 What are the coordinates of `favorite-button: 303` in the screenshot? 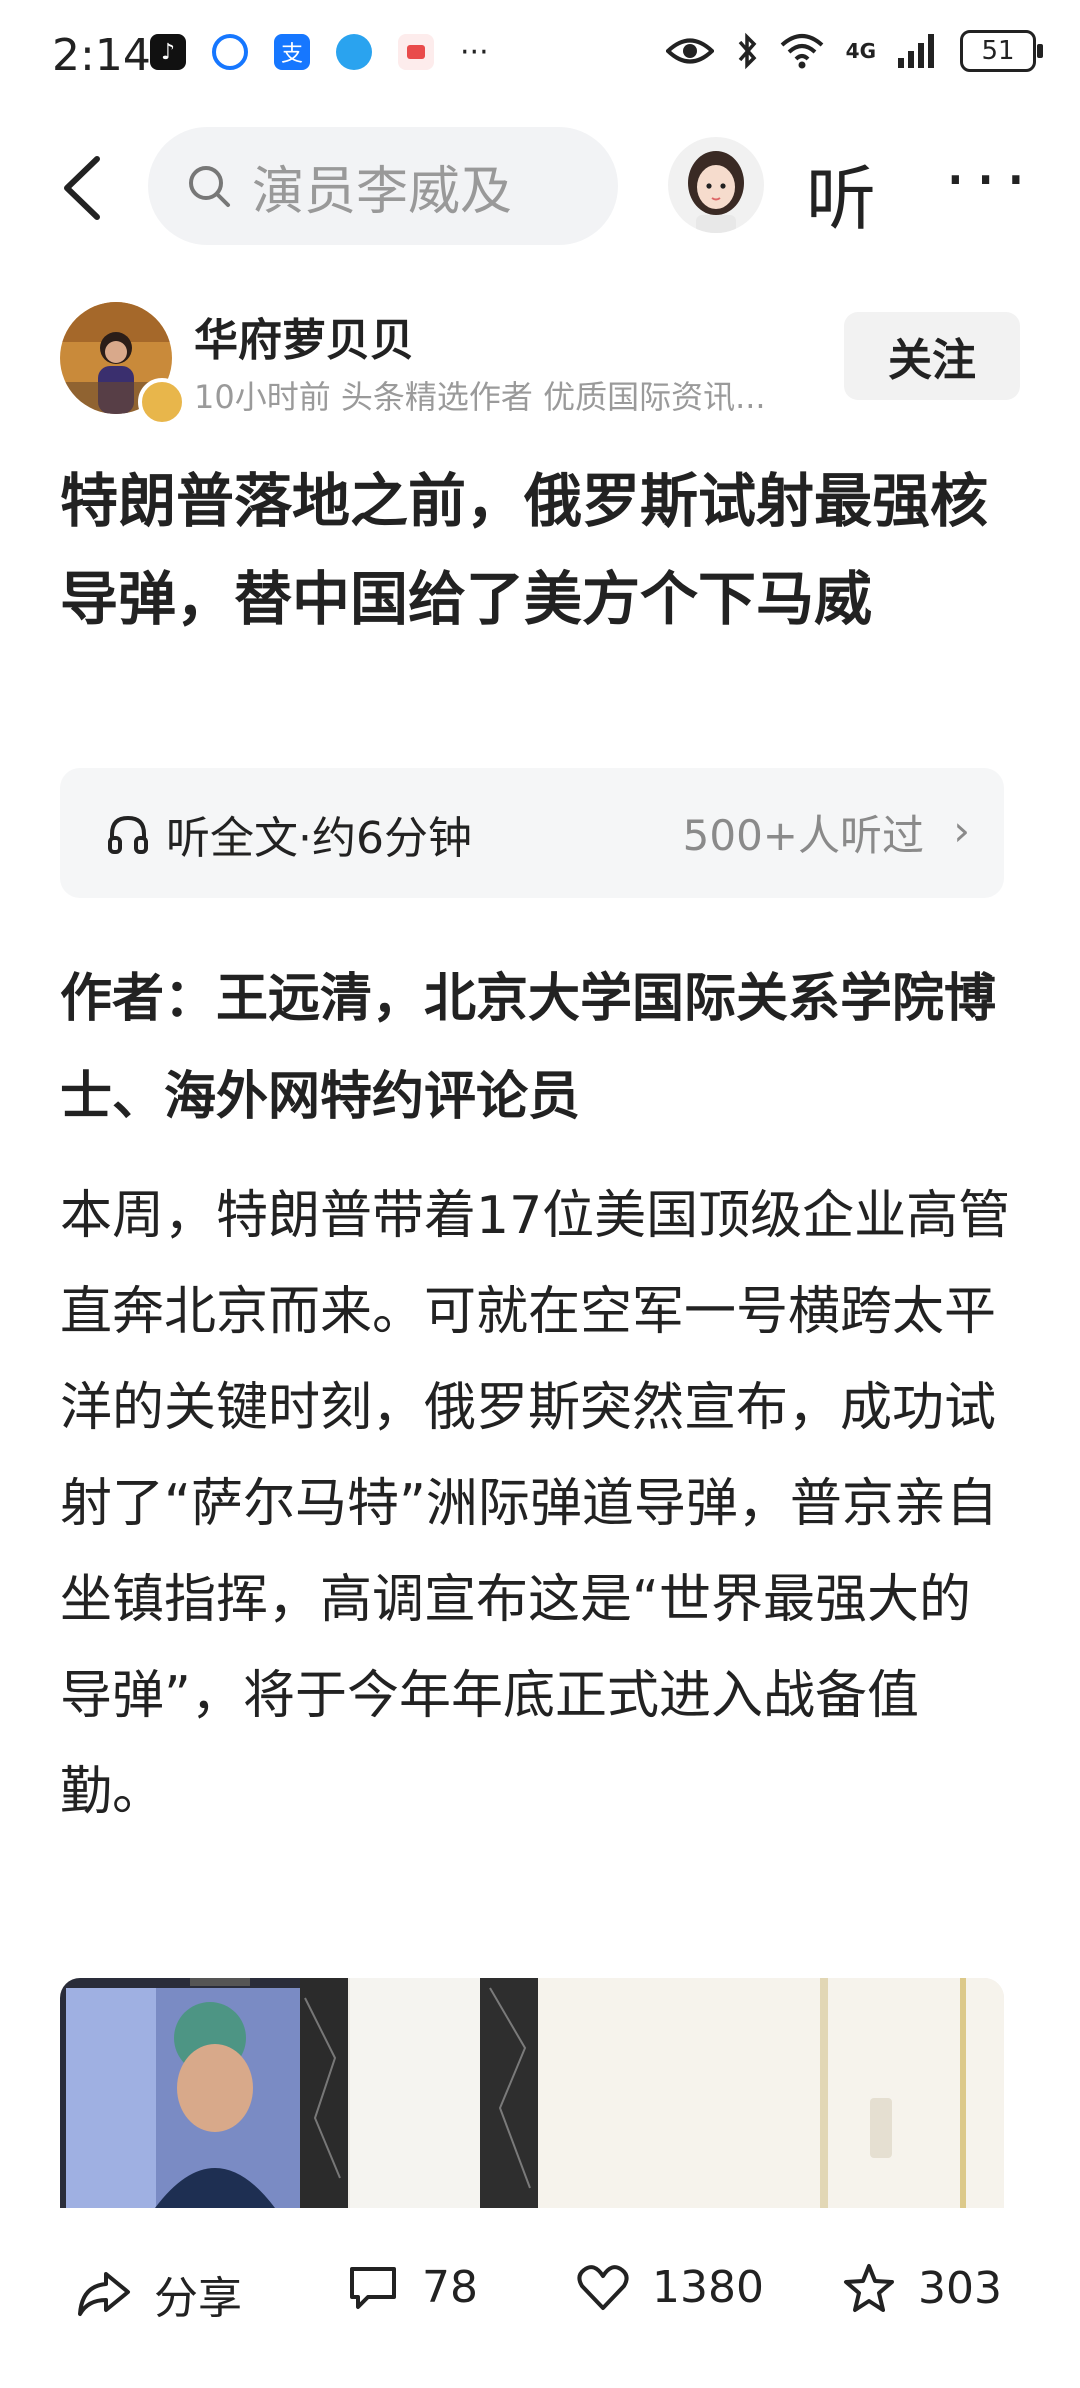 It's located at (922, 2288).